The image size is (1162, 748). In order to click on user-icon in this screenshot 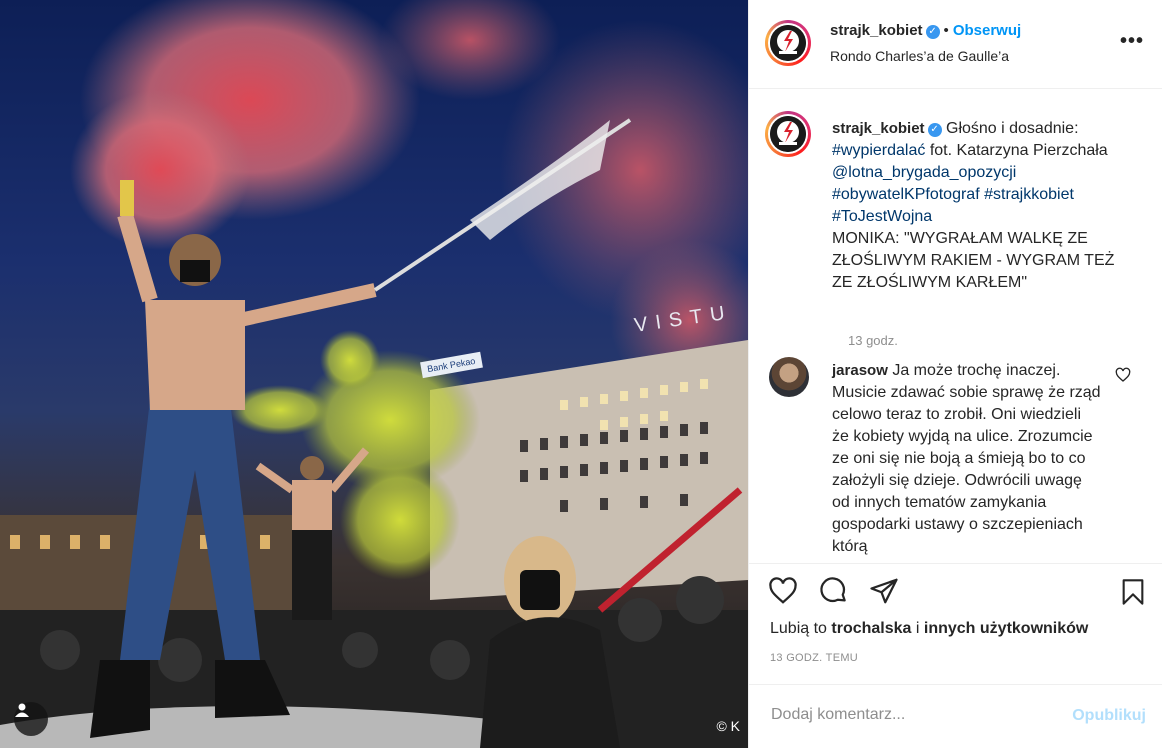, I will do `click(22, 710)`.